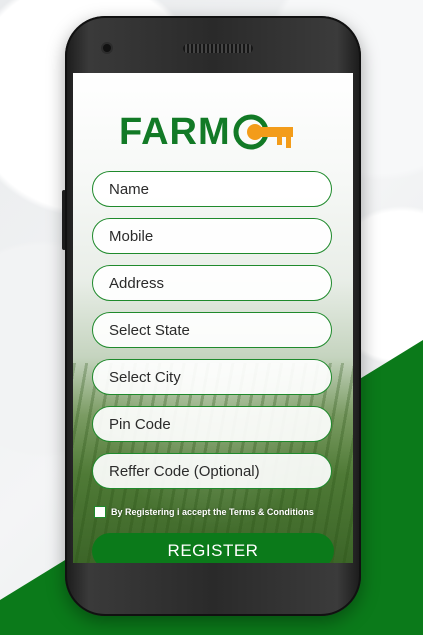 The image size is (423, 635). I want to click on address-input, so click(212, 283).